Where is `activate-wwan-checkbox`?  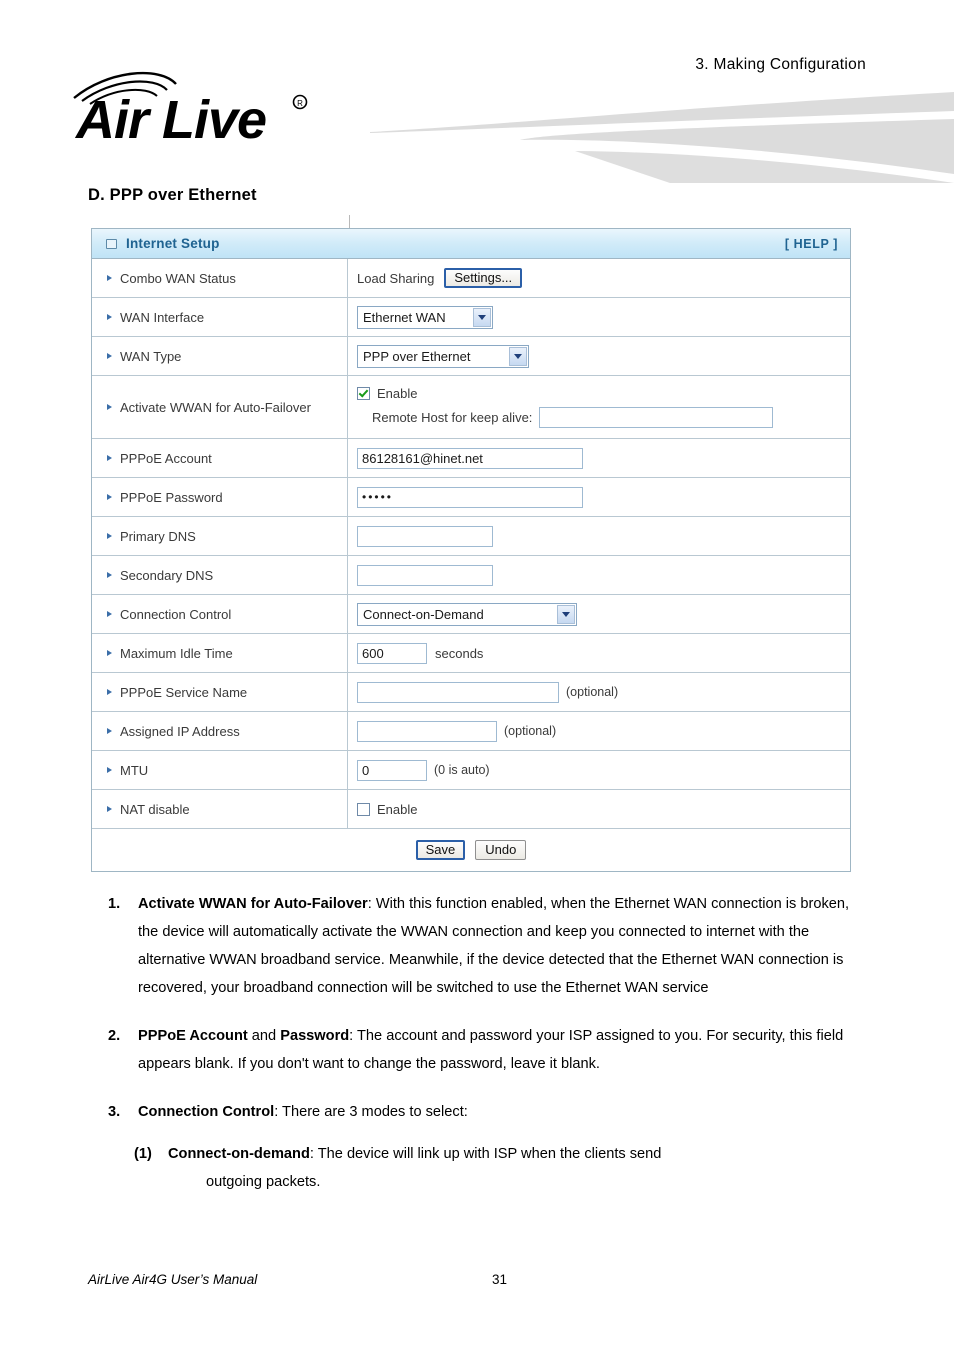
activate-wwan-checkbox is located at coordinates (363, 393).